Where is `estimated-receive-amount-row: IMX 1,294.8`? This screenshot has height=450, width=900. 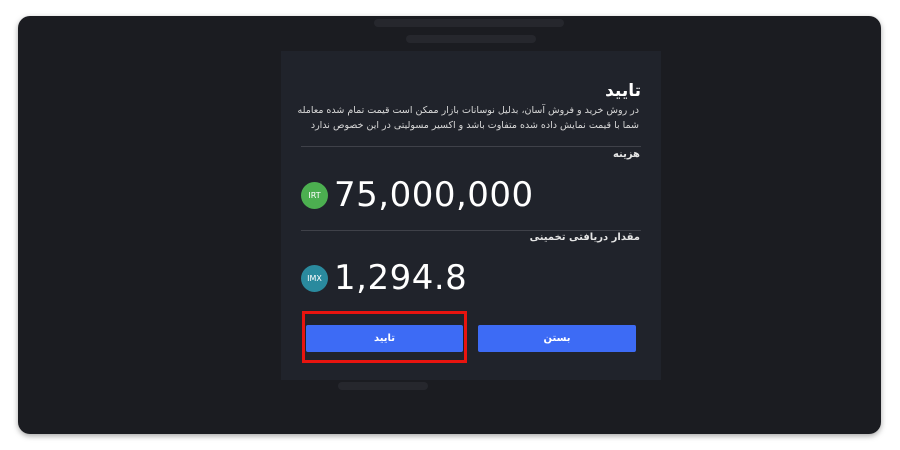 estimated-receive-amount-row: IMX 1,294.8 is located at coordinates (384, 278).